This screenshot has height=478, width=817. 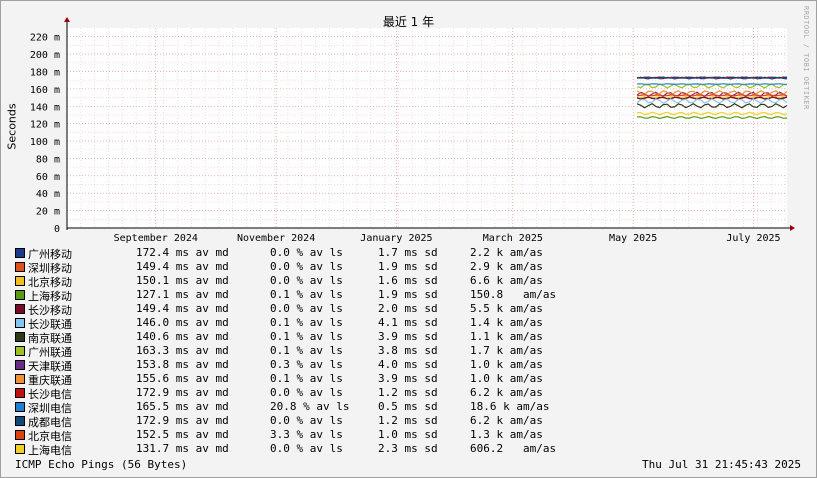 I want to click on legend-avg-value: 146.0 ms av md, so click(x=182, y=322).